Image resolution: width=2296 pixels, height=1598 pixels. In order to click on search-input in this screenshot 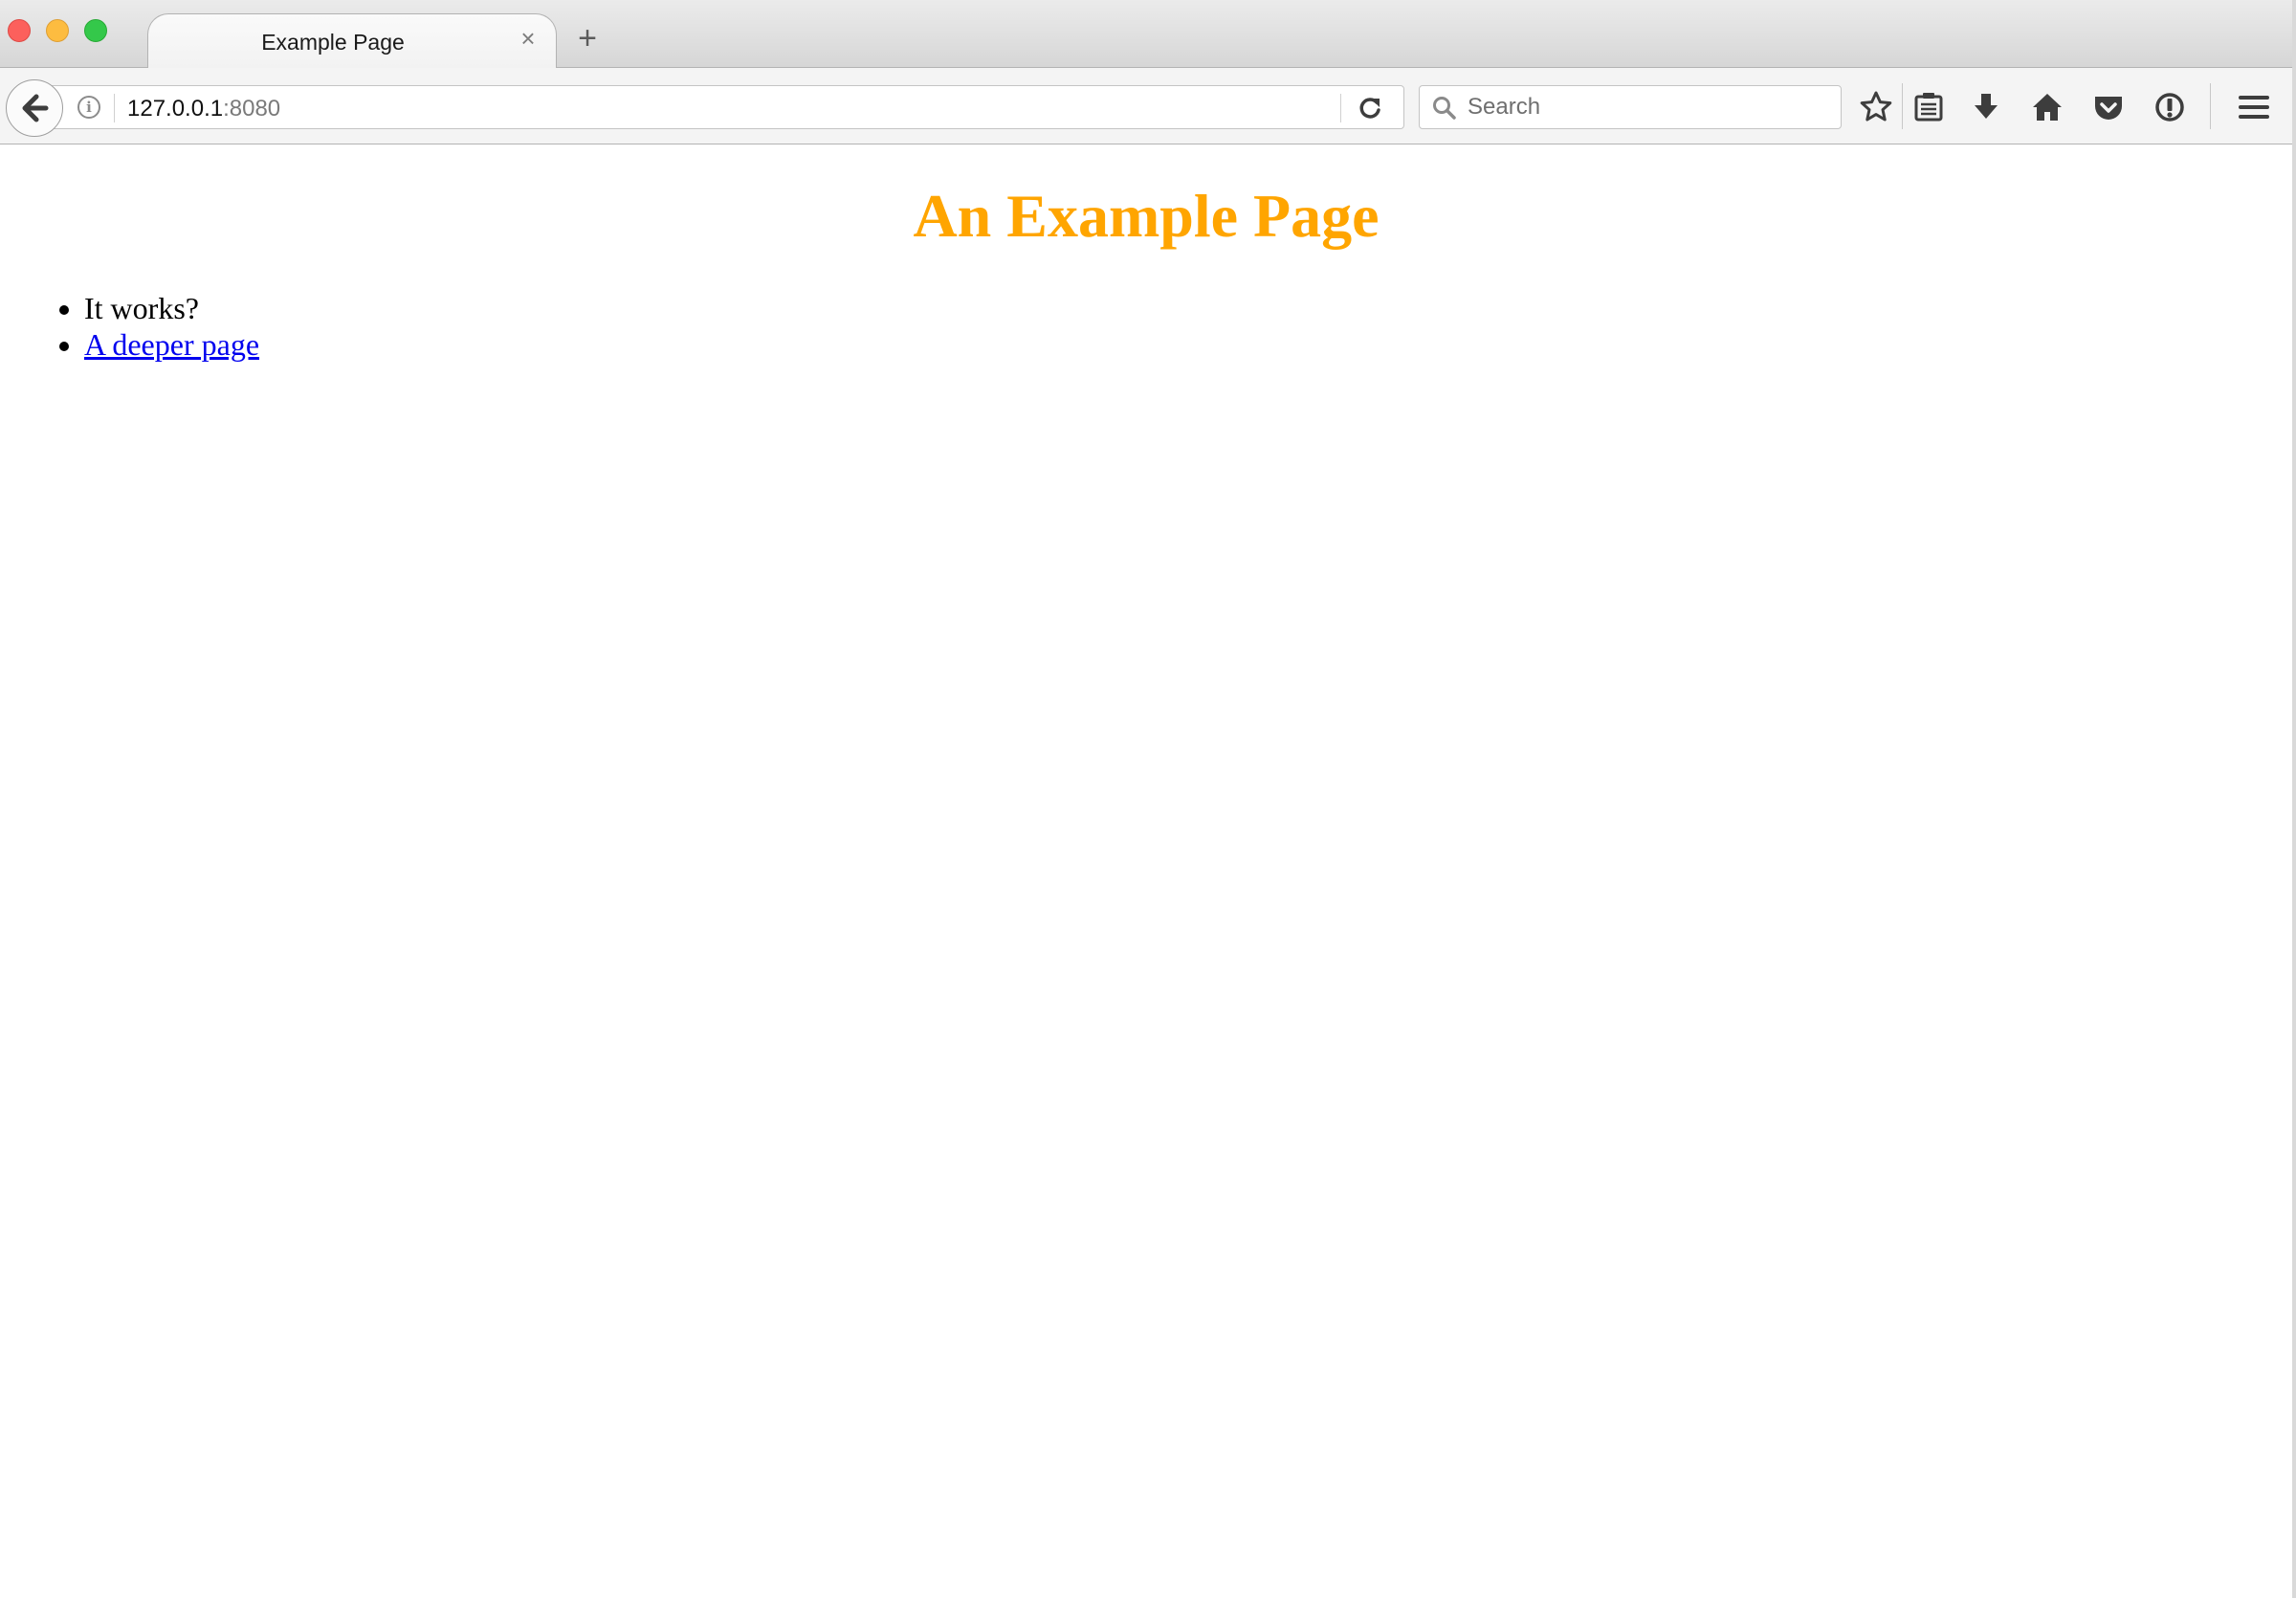, I will do `click(1644, 107)`.